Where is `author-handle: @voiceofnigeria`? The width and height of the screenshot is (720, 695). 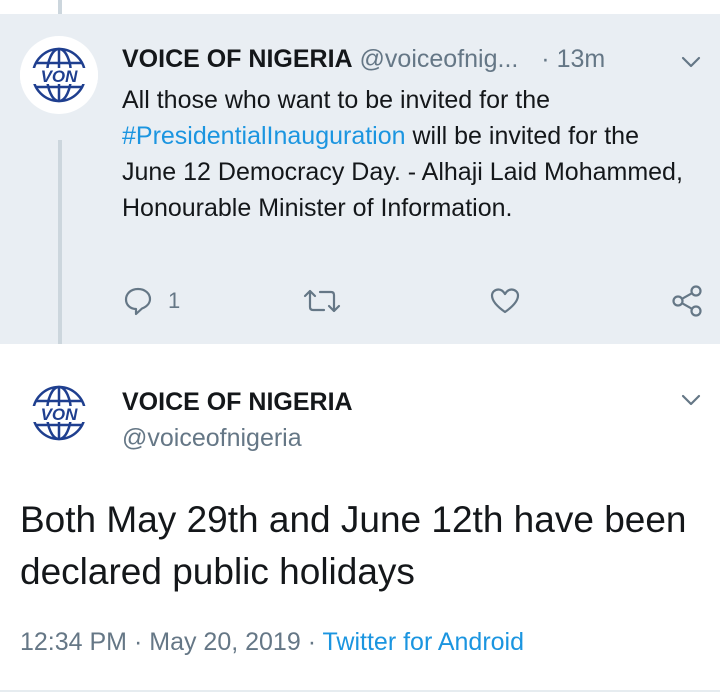 author-handle: @voiceofnigeria is located at coordinates (212, 438).